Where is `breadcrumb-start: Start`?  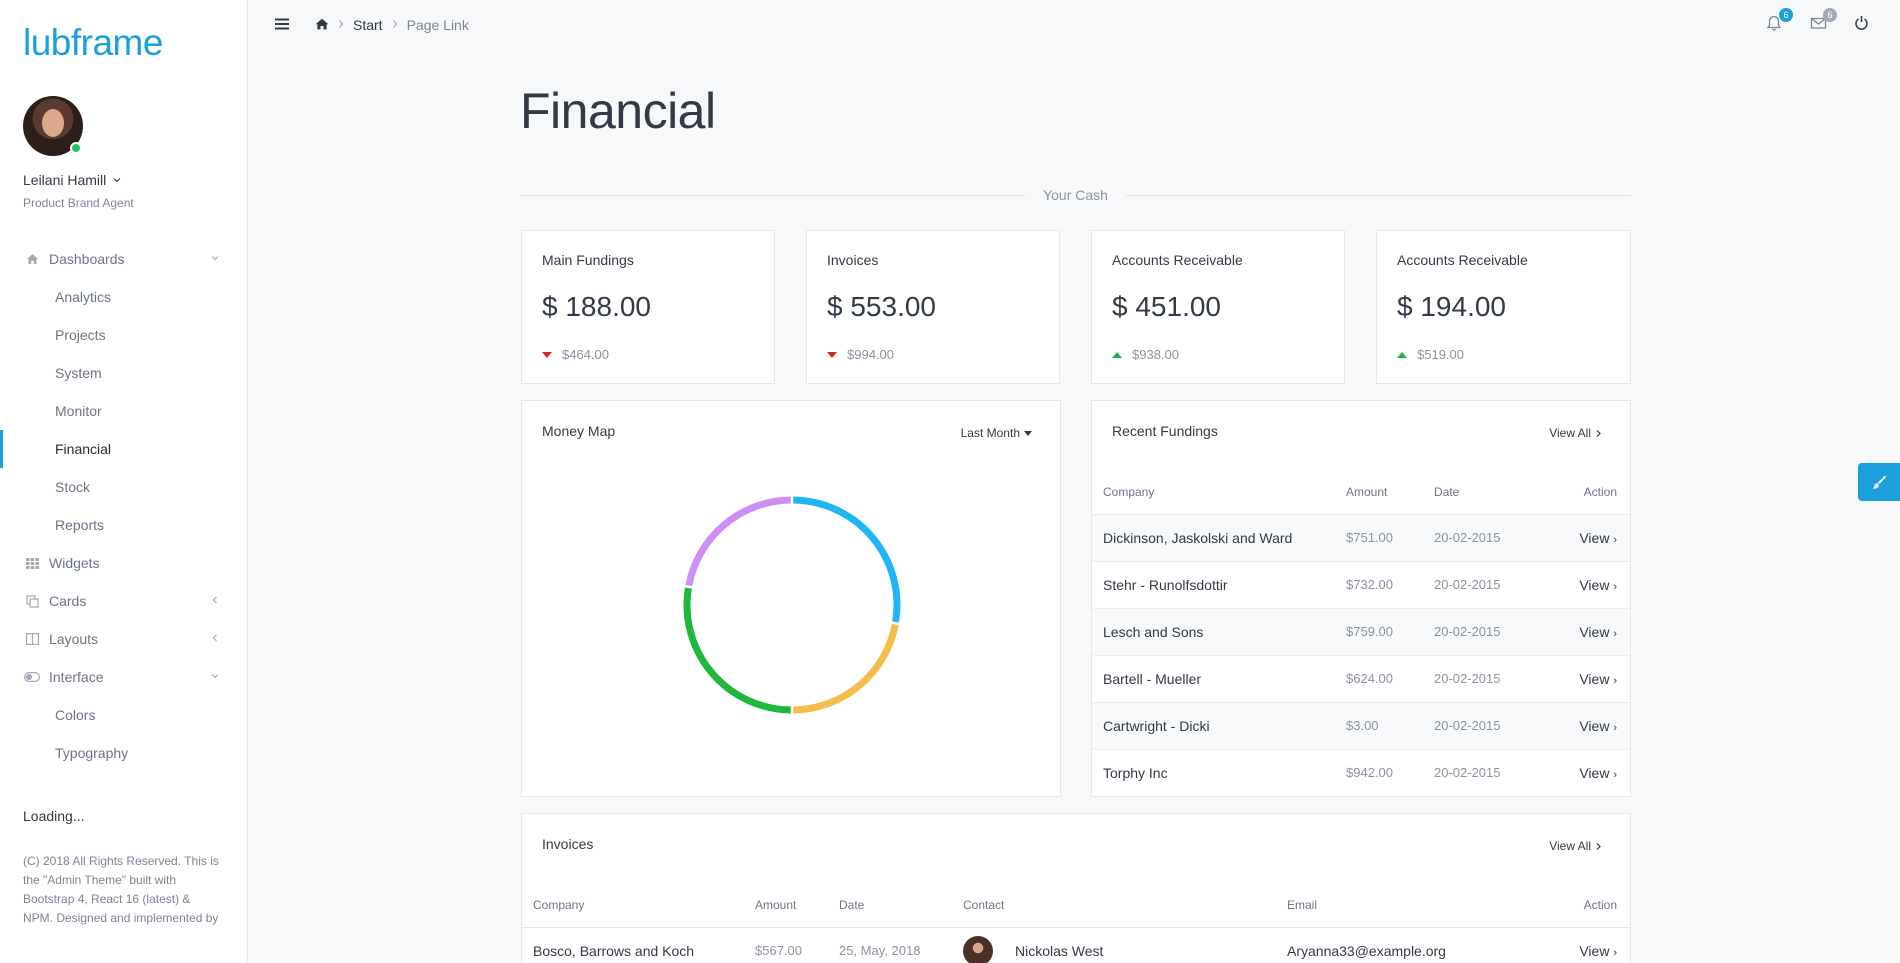
breadcrumb-start: Start is located at coordinates (368, 25).